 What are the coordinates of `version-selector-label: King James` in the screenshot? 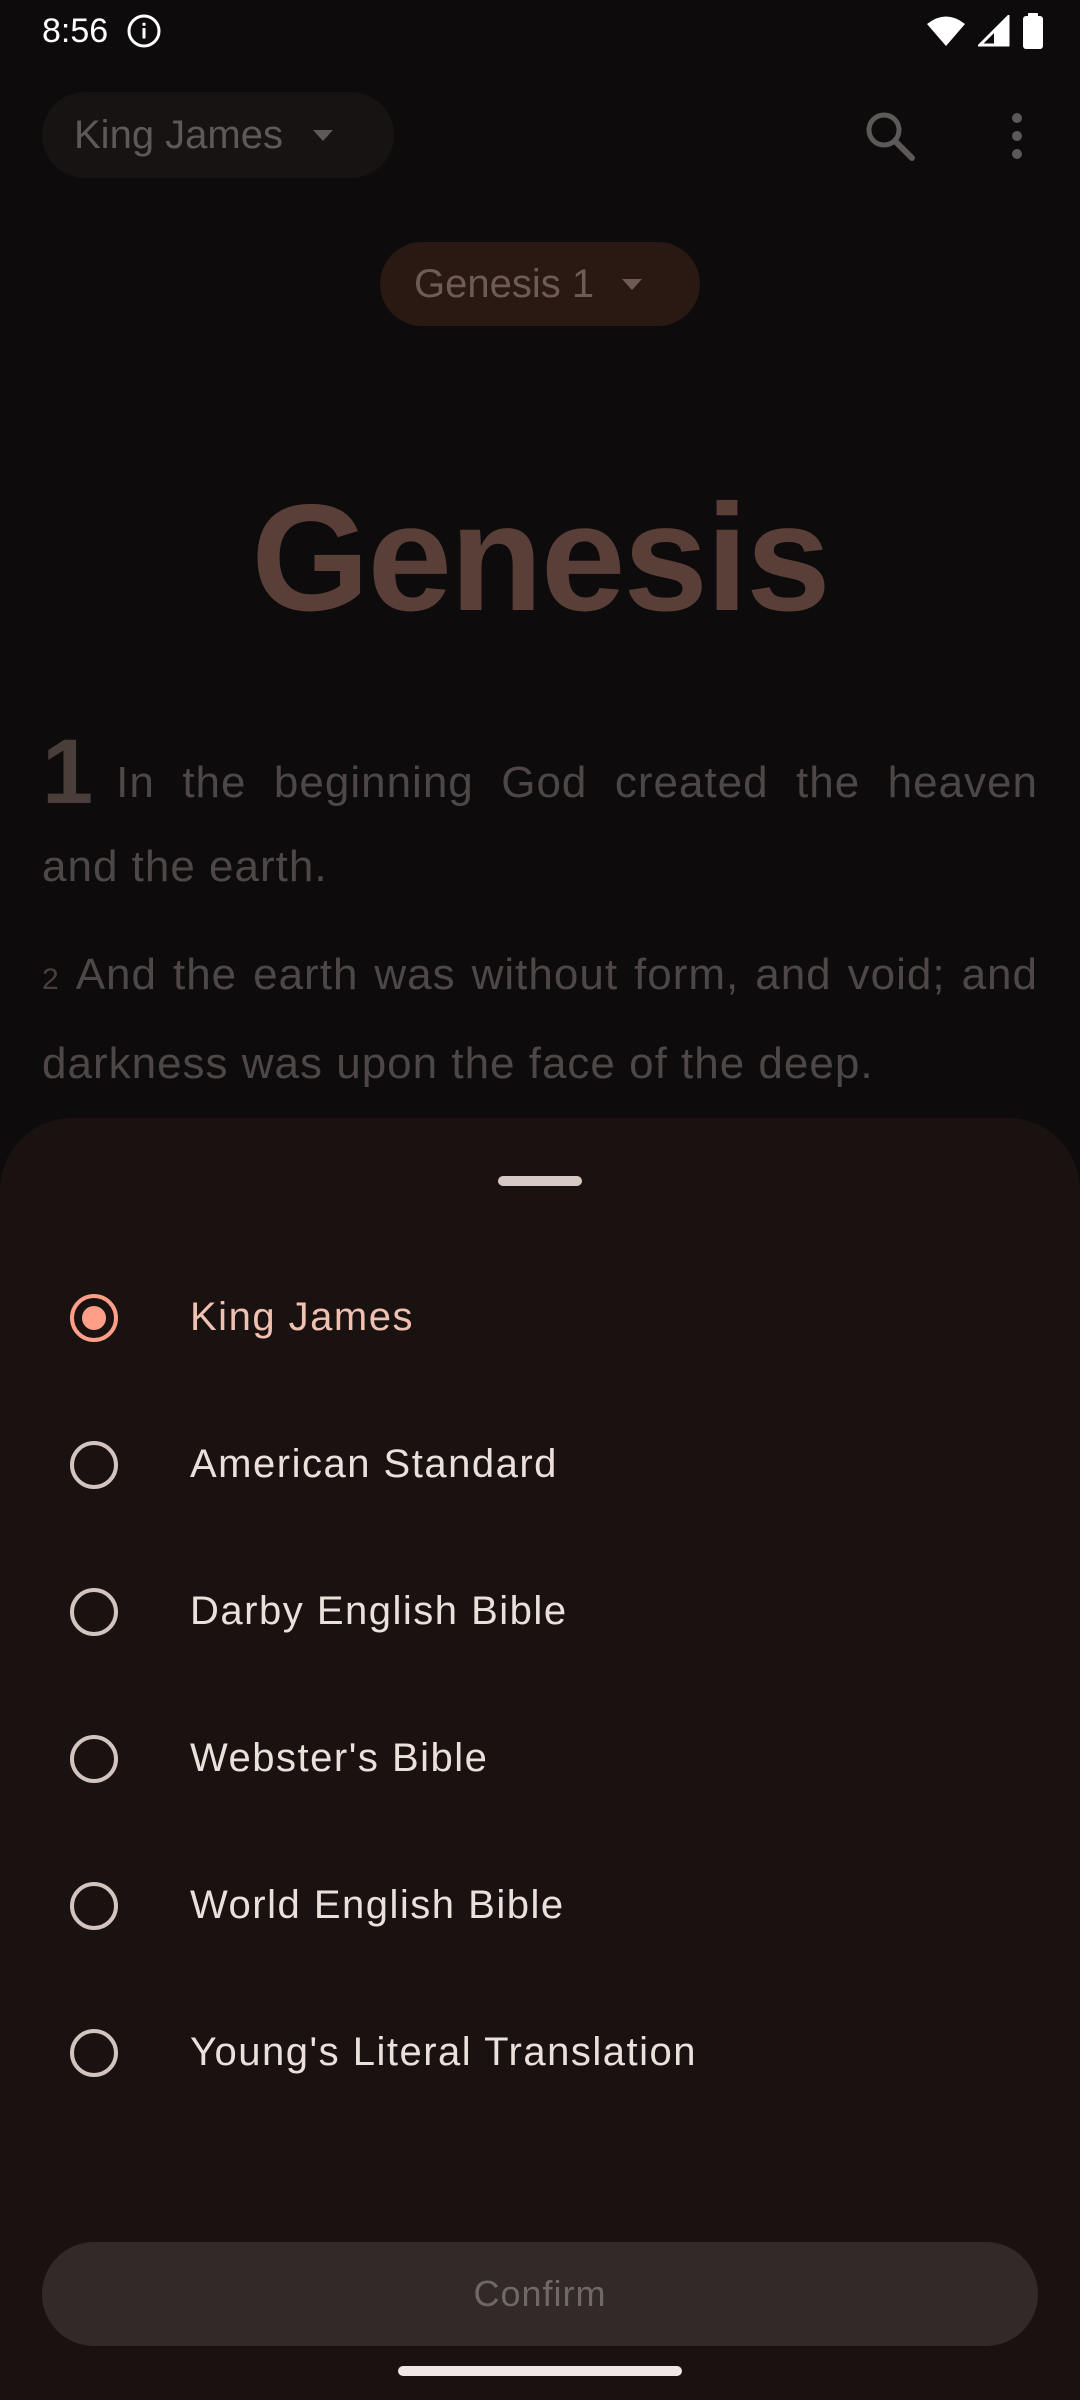 It's located at (178, 134).